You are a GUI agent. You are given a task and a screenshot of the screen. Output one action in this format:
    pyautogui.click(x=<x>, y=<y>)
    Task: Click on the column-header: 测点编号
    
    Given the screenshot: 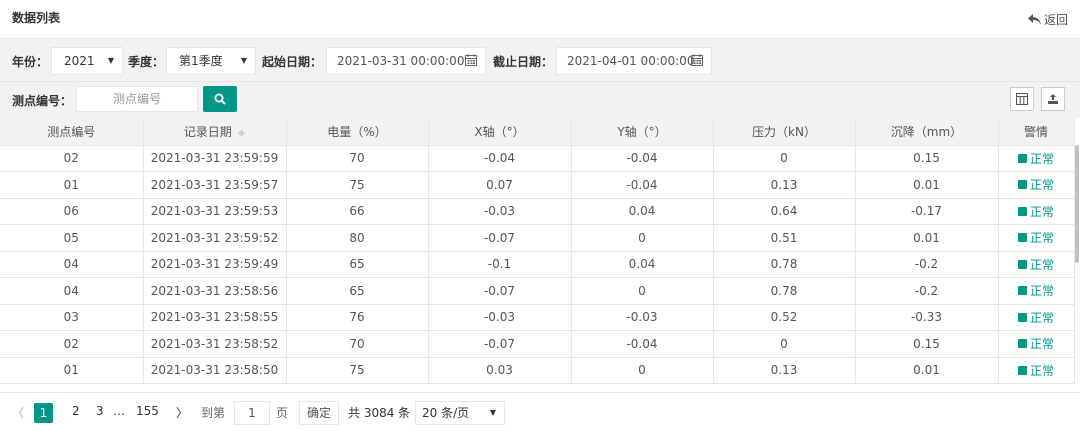 What is the action you would take?
    pyautogui.click(x=72, y=132)
    